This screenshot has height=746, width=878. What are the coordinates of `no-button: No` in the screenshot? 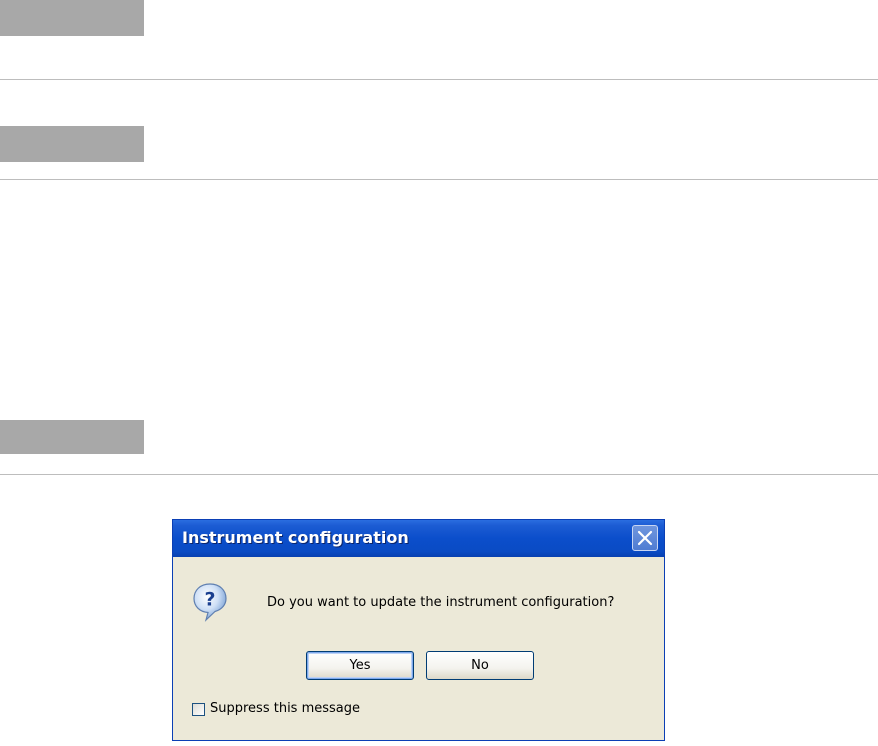 It's located at (480, 665).